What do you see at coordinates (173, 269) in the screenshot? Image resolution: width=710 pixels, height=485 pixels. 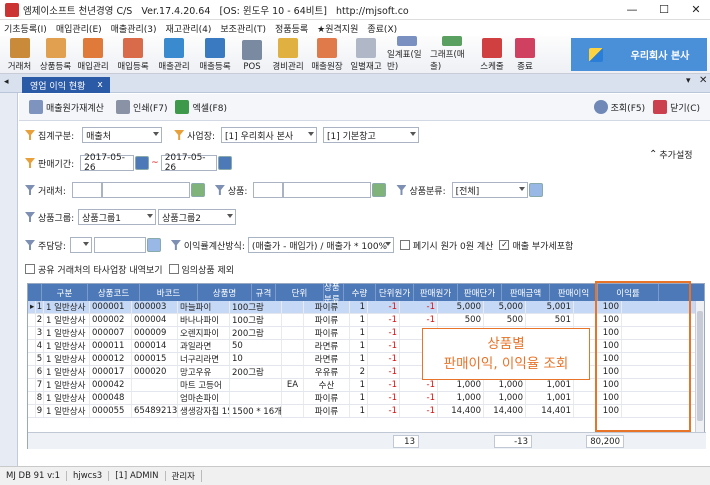 I see `temp-product-checkbox` at bounding box center [173, 269].